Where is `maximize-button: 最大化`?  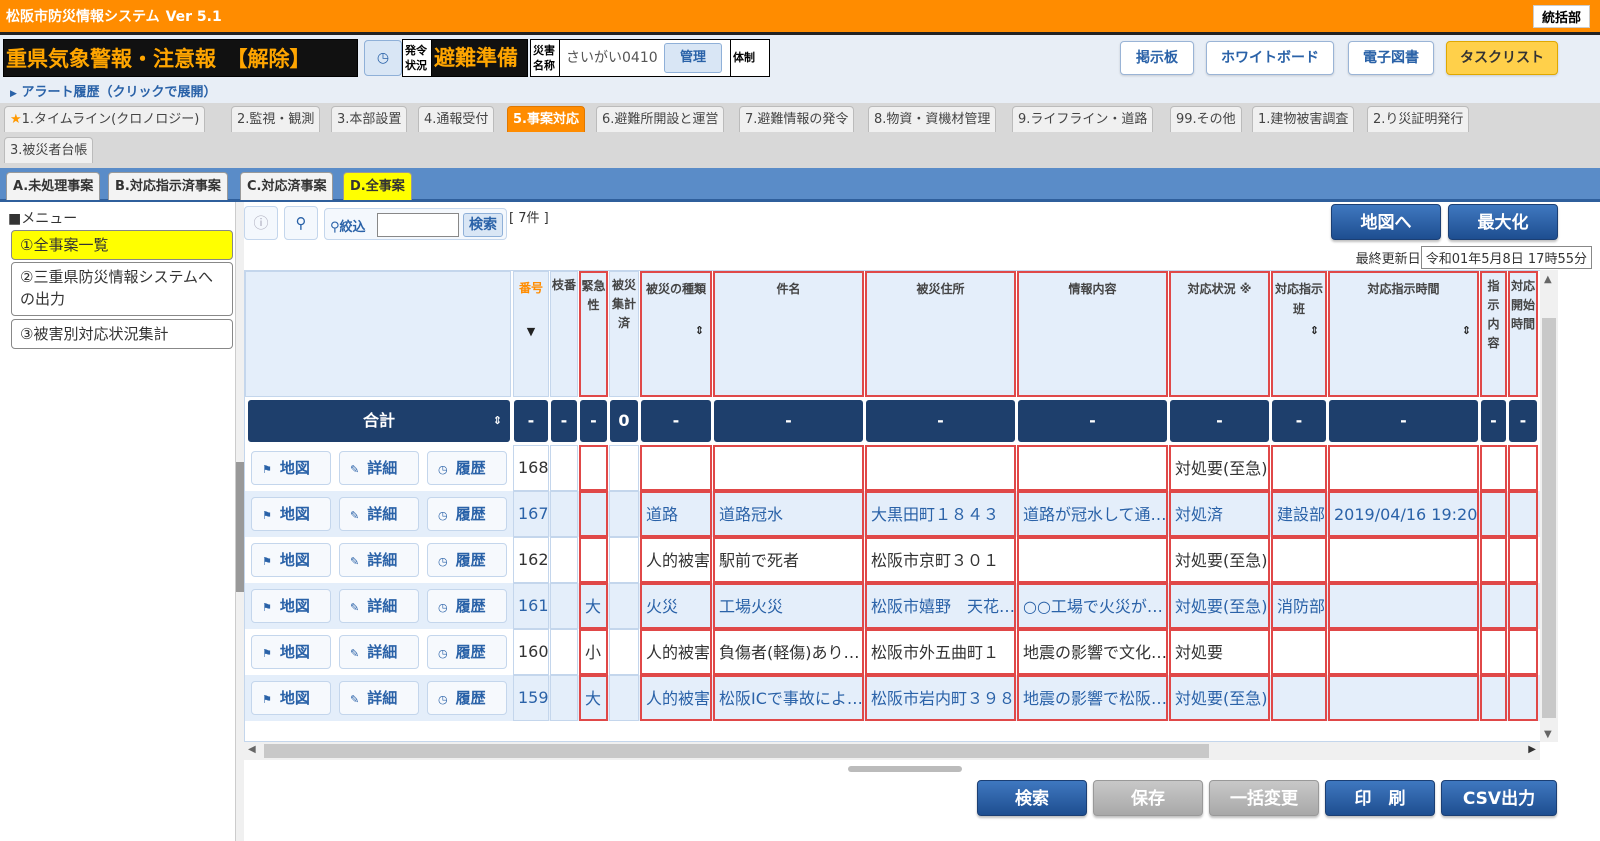
maximize-button: 最大化 is located at coordinates (1503, 222).